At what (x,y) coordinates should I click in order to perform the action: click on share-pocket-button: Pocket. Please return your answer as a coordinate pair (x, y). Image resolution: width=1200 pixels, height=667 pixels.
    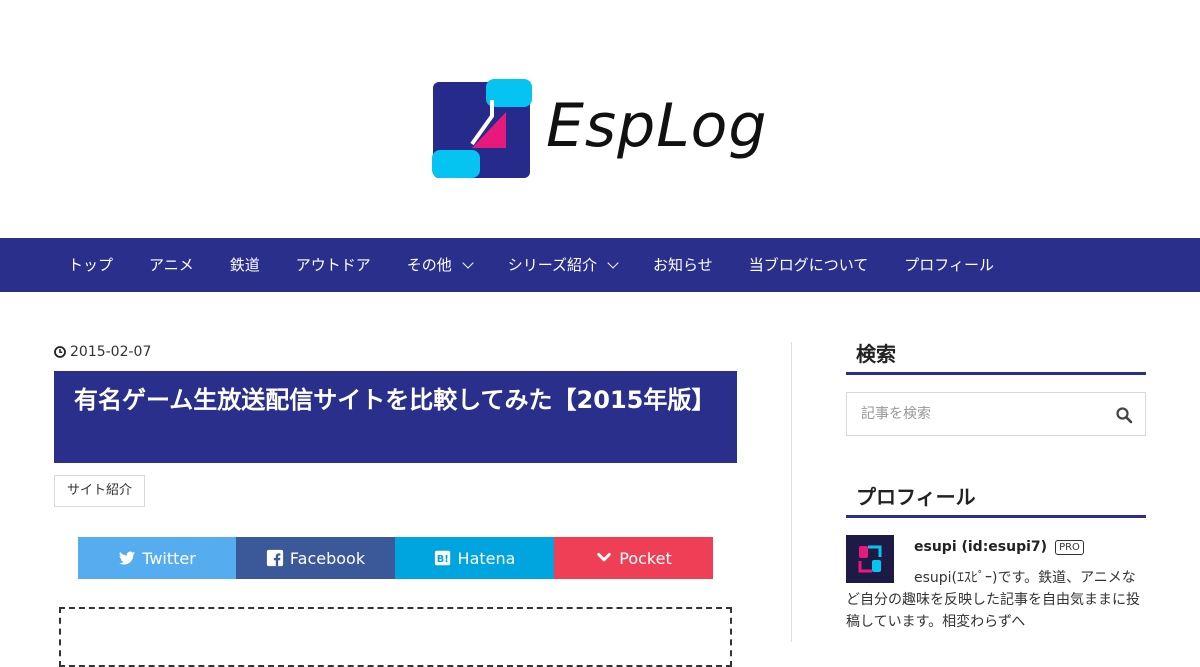
    Looking at the image, I should click on (633, 558).